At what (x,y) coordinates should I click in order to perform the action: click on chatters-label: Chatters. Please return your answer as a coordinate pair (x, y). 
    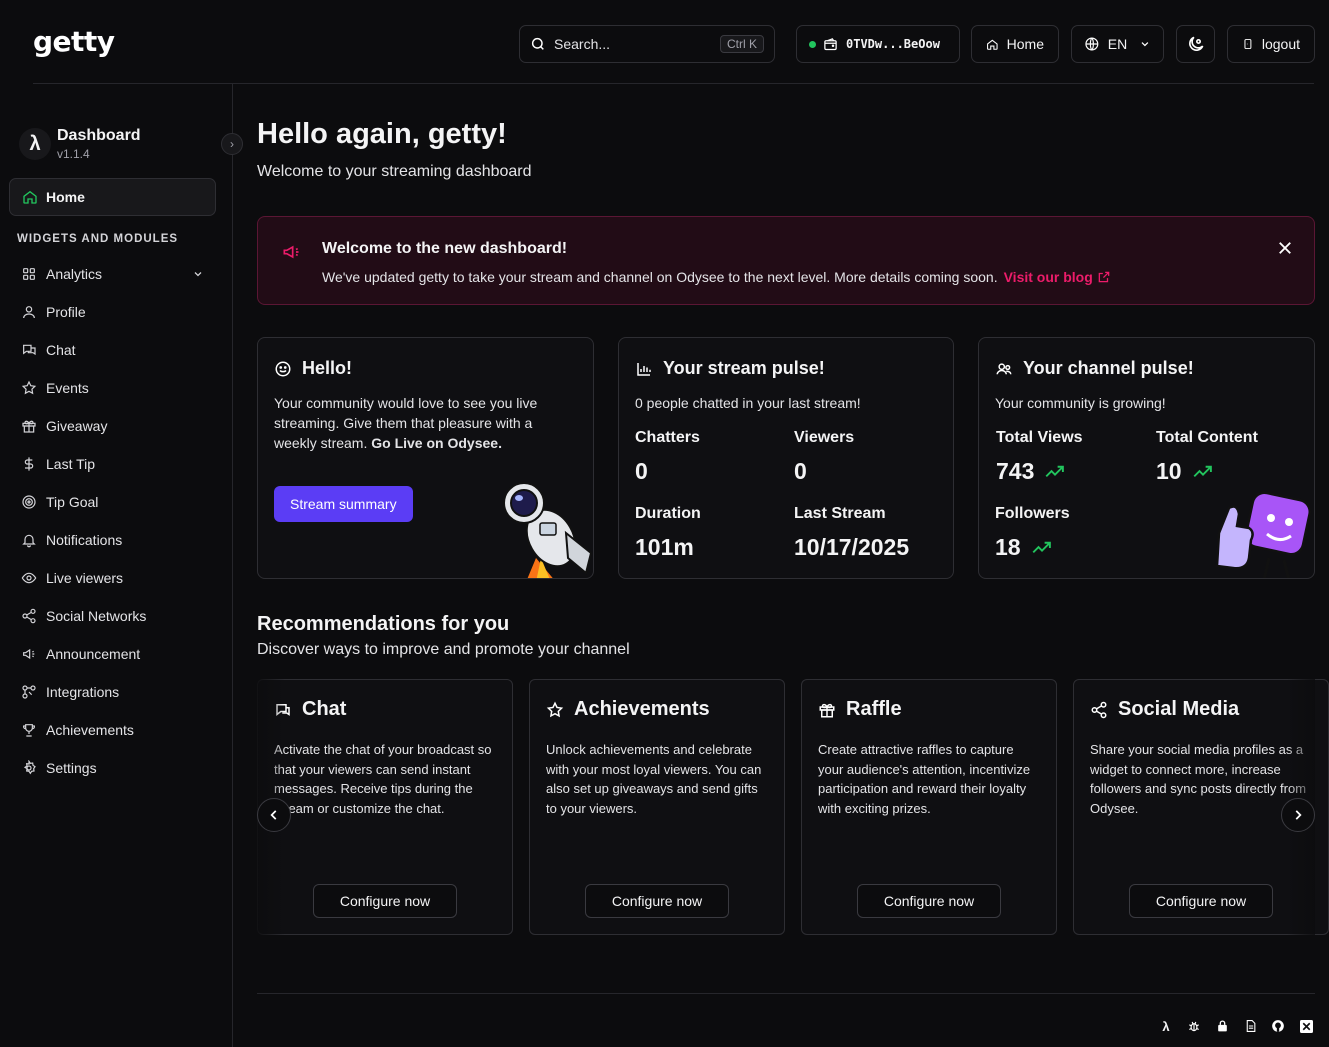
    Looking at the image, I should click on (667, 437).